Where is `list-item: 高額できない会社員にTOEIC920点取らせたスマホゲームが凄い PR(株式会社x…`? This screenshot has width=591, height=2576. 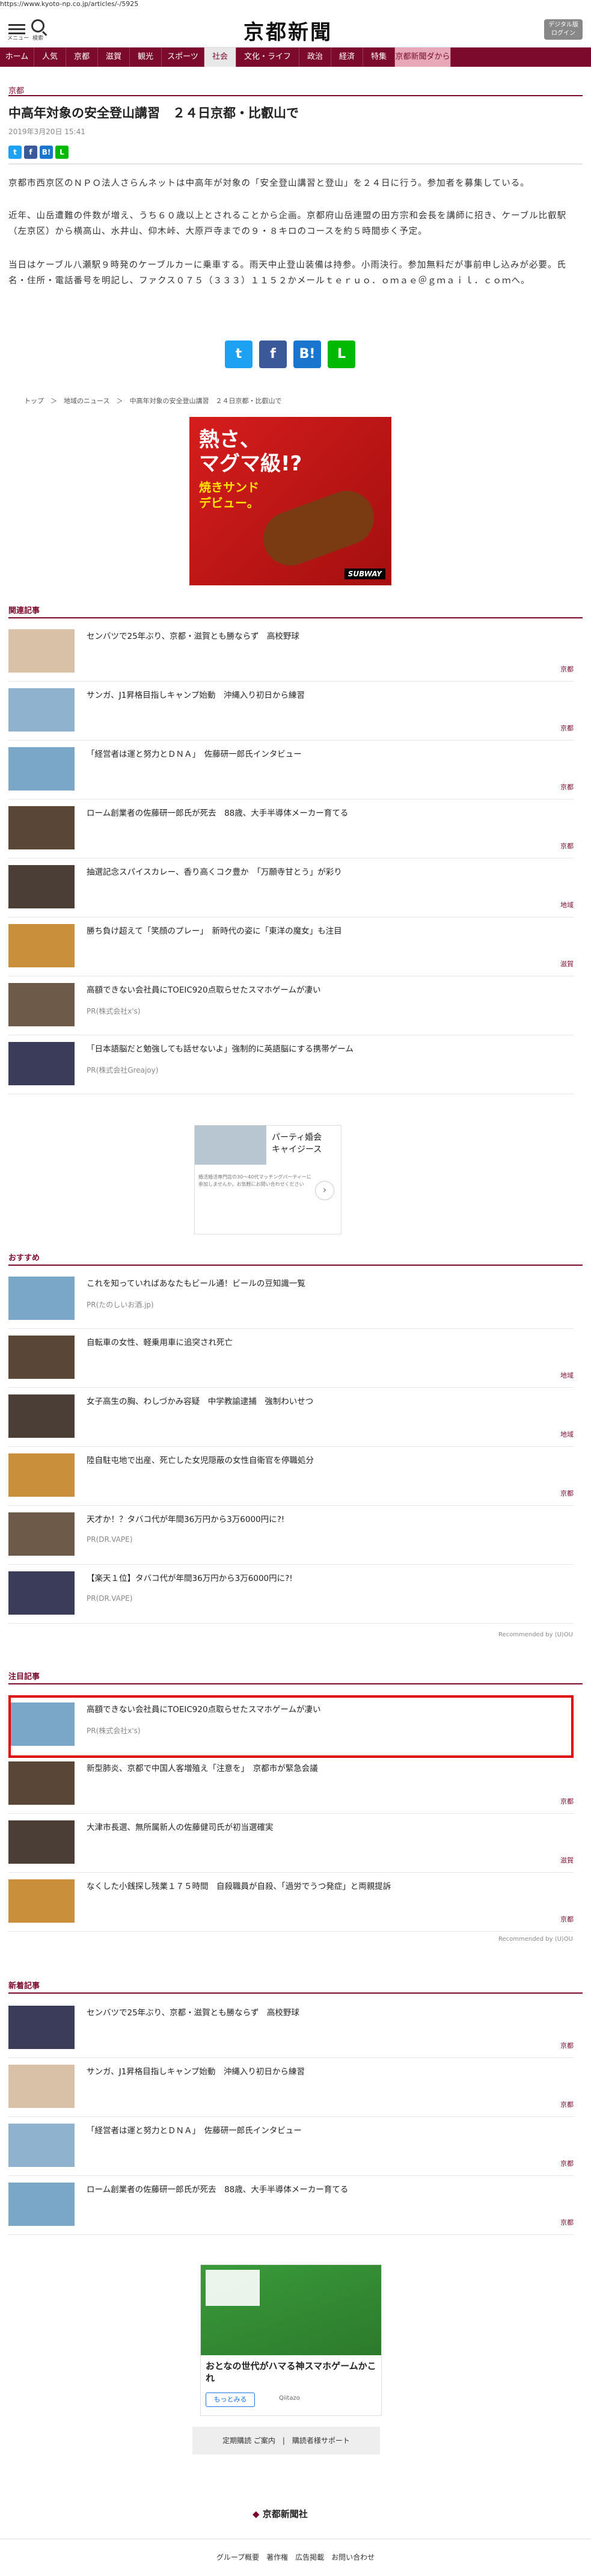 list-item: 高額できない会社員にTOEIC920点取らせたスマホゲームが凄い PR(株式会社x… is located at coordinates (291, 1005).